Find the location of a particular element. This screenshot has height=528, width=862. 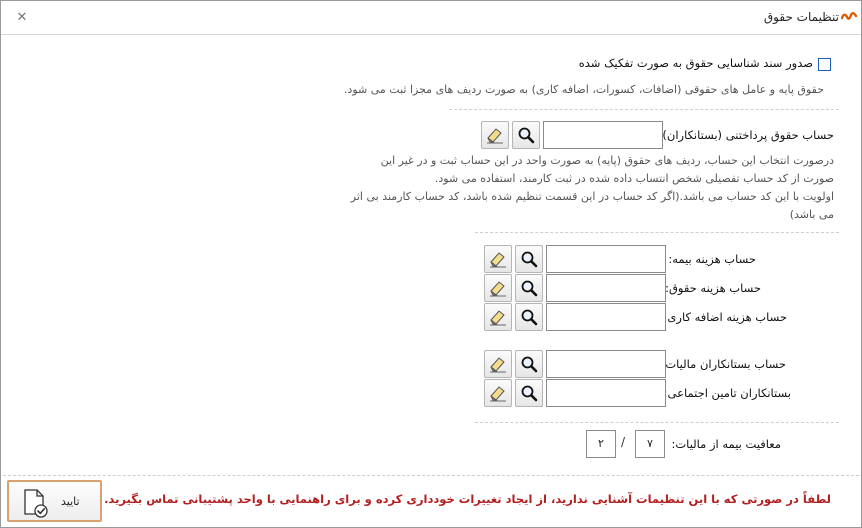

overtime-expense-label: حساب هزینه اضافه کاری: is located at coordinates (725, 317).